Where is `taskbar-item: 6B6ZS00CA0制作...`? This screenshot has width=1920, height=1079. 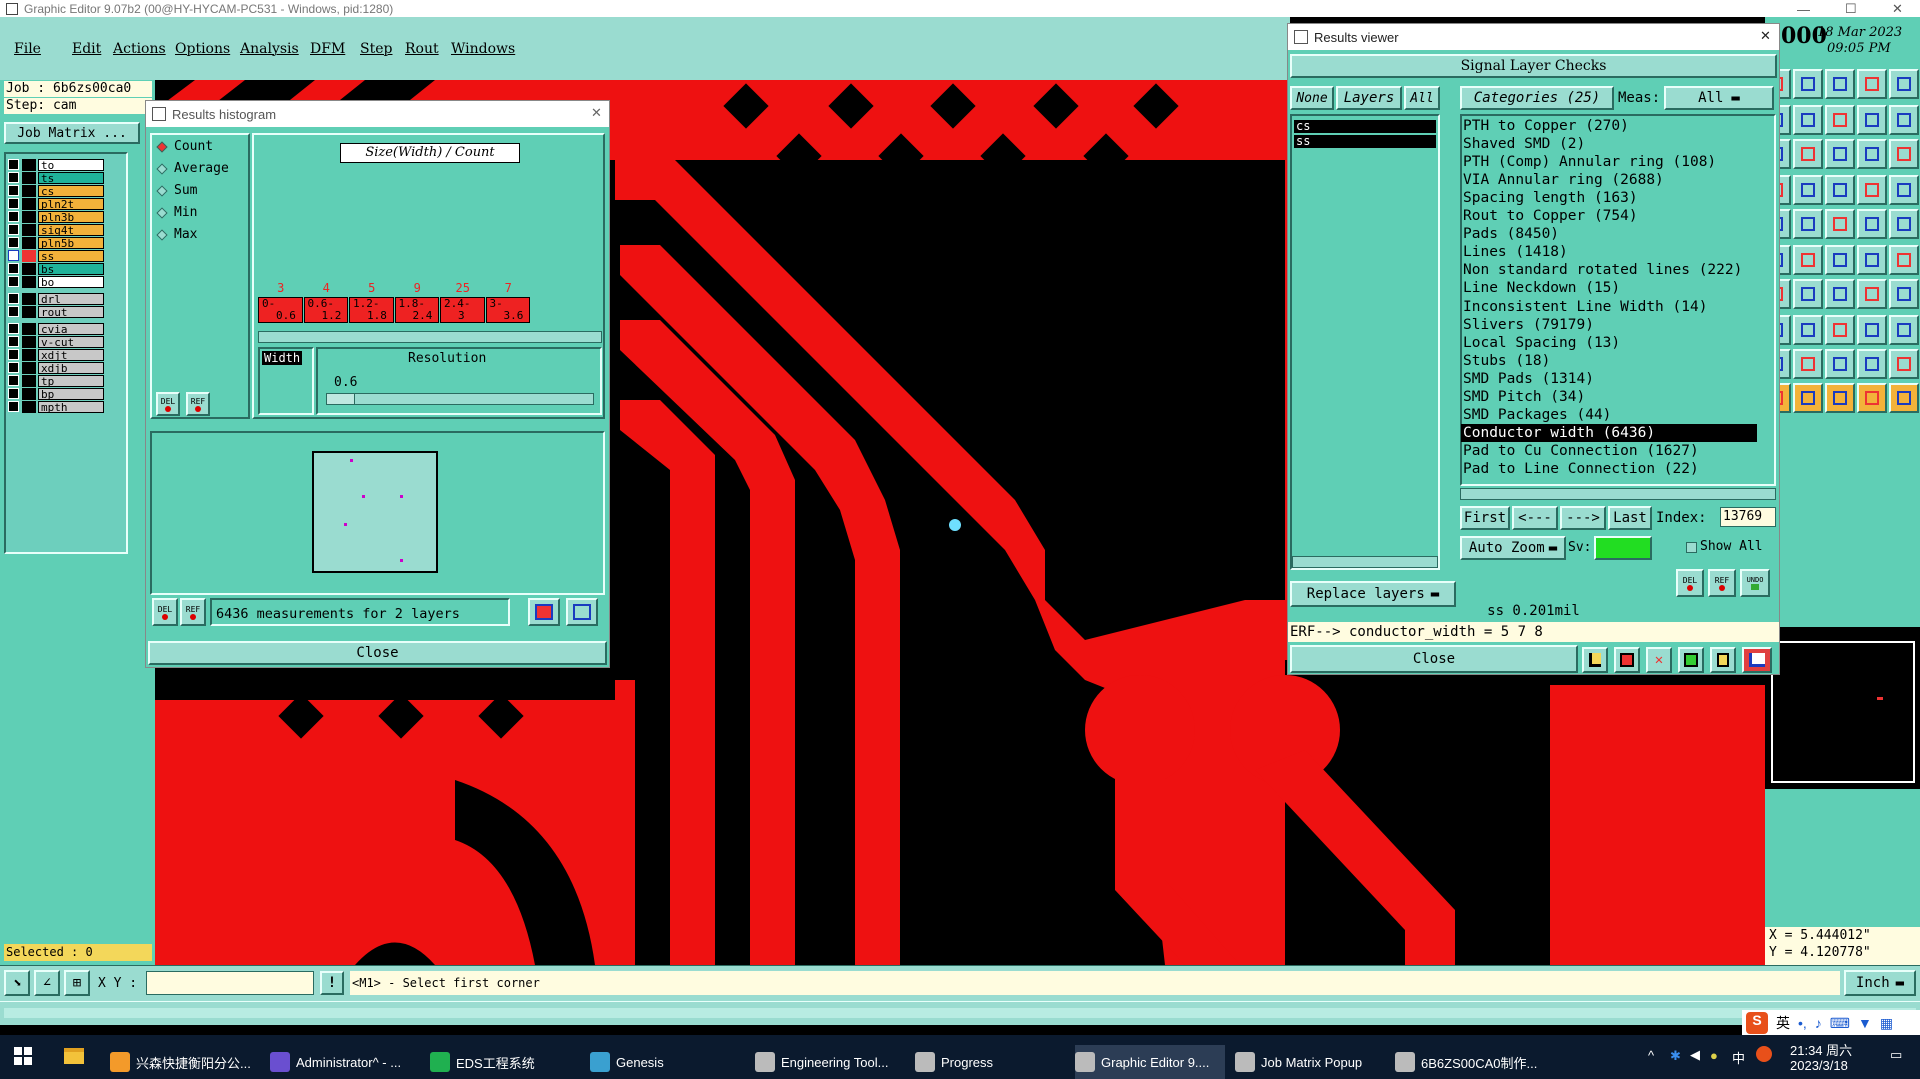 taskbar-item: 6B6ZS00CA0制作... is located at coordinates (1470, 1062).